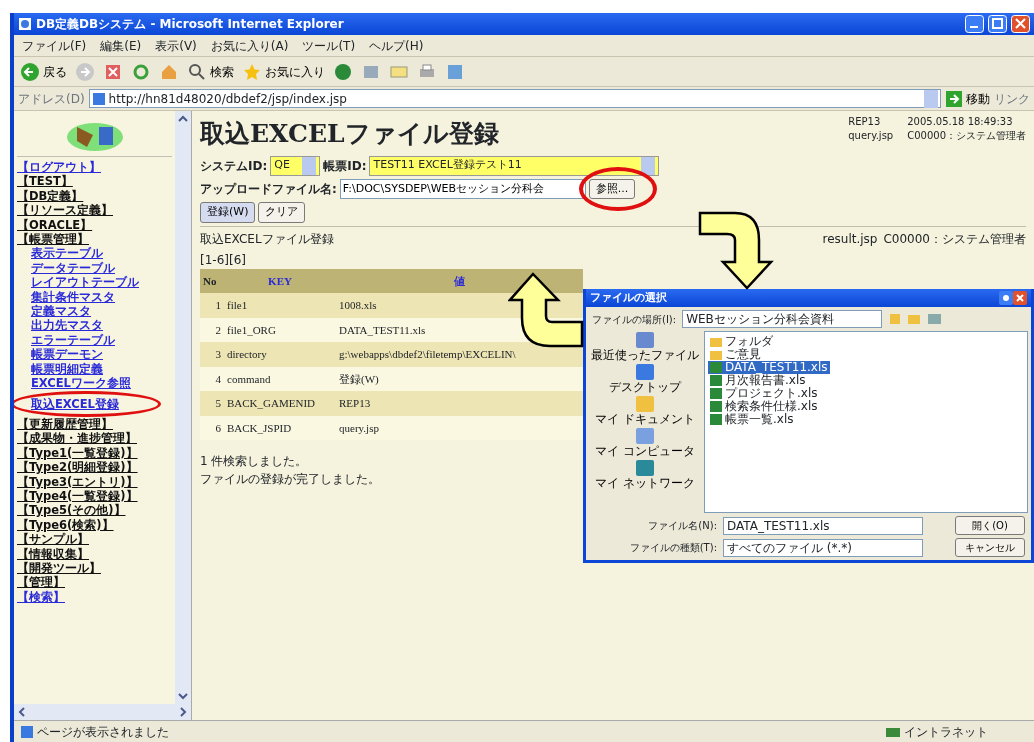 This screenshot has height=742, width=1034. Describe the element at coordinates (94, 568) in the screenshot. I see `sidebar-link: 【開発ツール】` at that location.